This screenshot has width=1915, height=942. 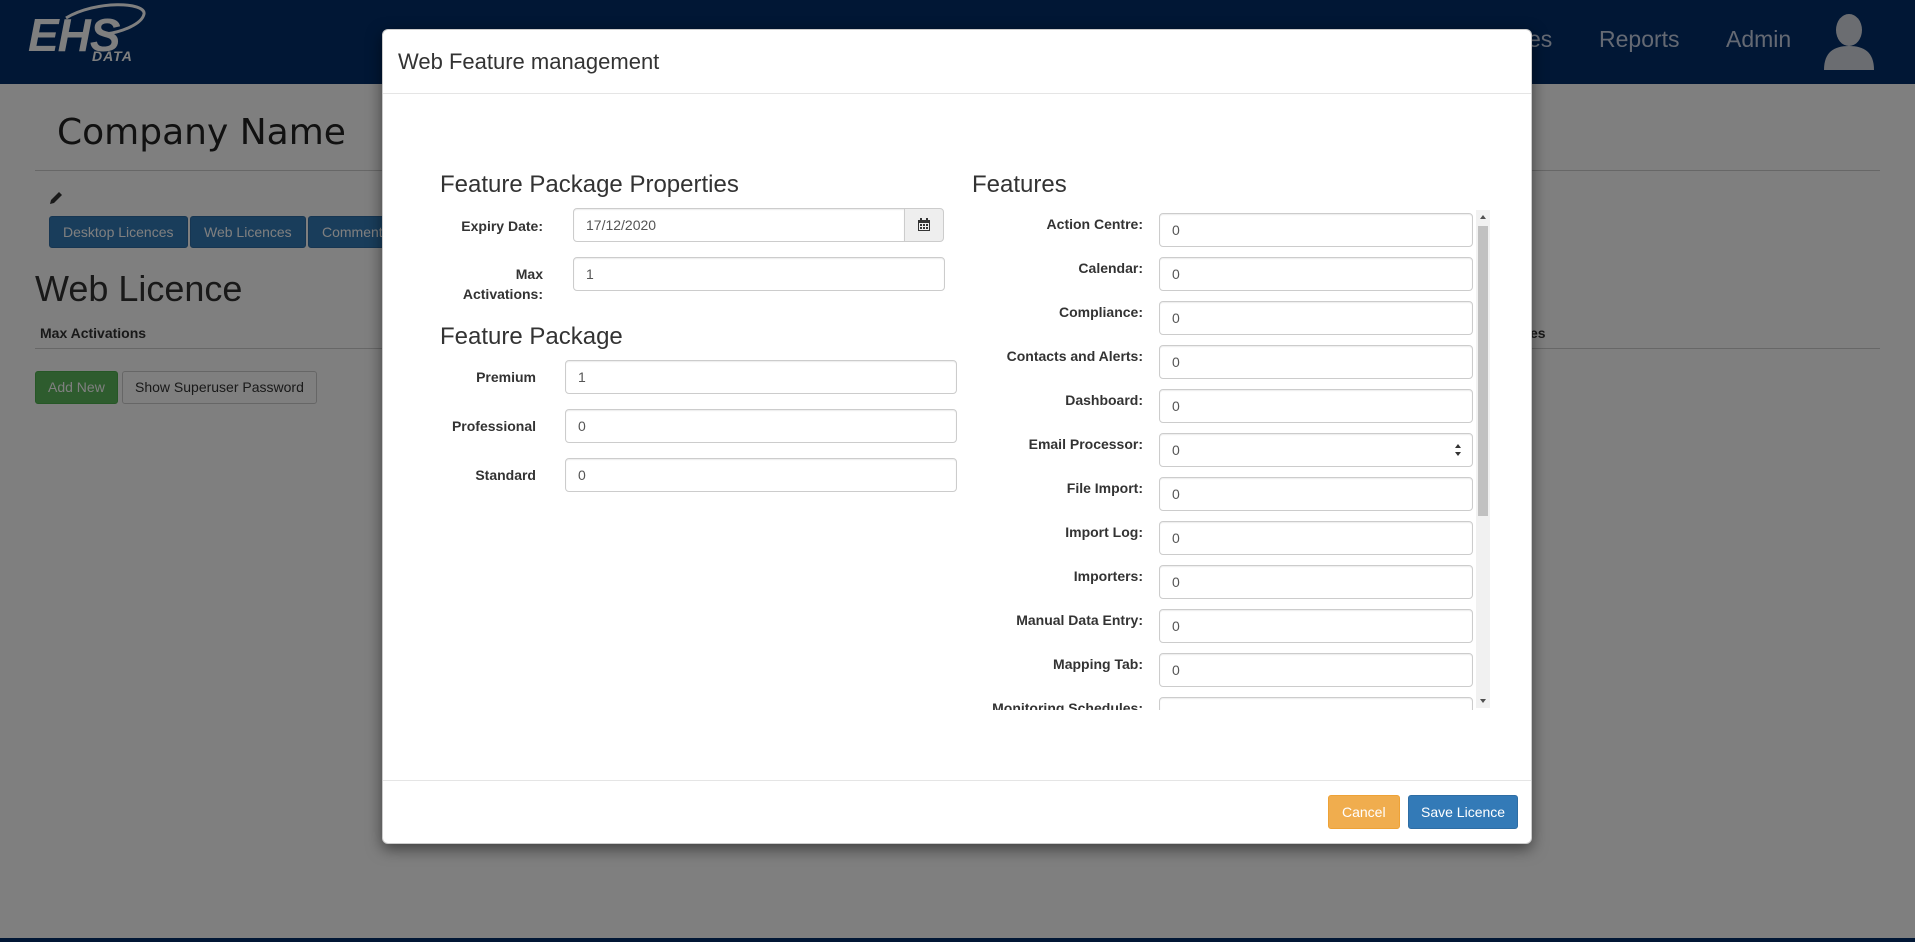 I want to click on premium-label: Premium, so click(x=506, y=377).